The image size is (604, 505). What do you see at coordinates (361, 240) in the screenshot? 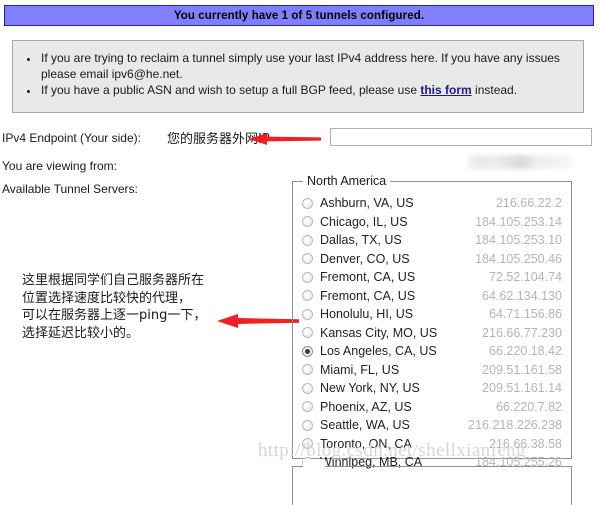
I see `tunnel-server-name: Dallas, TX, US` at bounding box center [361, 240].